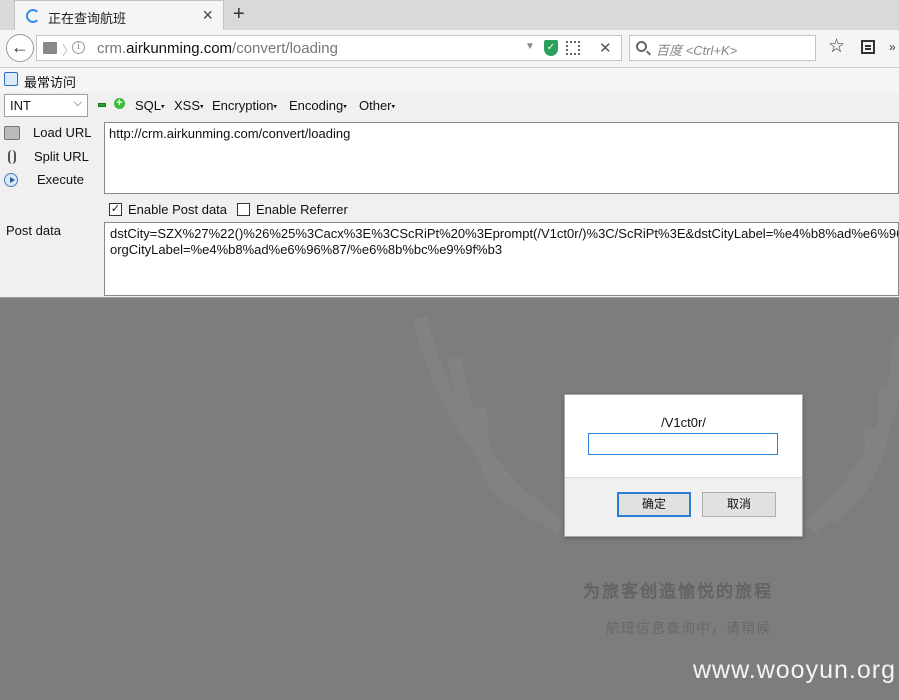 The height and width of the screenshot is (700, 899). What do you see at coordinates (678, 591) in the screenshot?
I see `slogan-text: 为旅客创造愉悦的旅程` at bounding box center [678, 591].